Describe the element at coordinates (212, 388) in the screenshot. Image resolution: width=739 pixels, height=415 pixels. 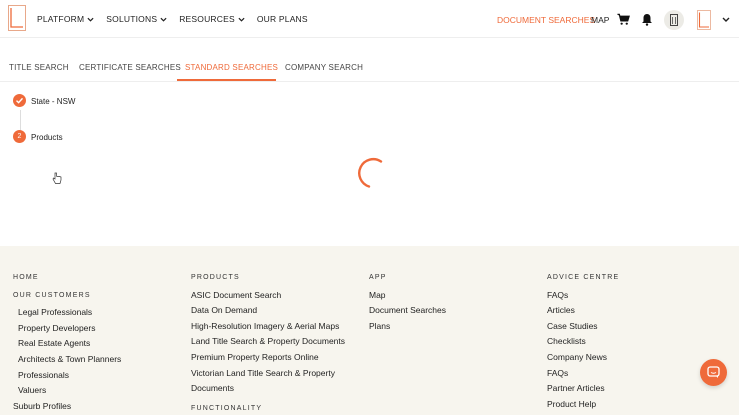
I see `footer-link-victorian-title-cont: Documents` at that location.